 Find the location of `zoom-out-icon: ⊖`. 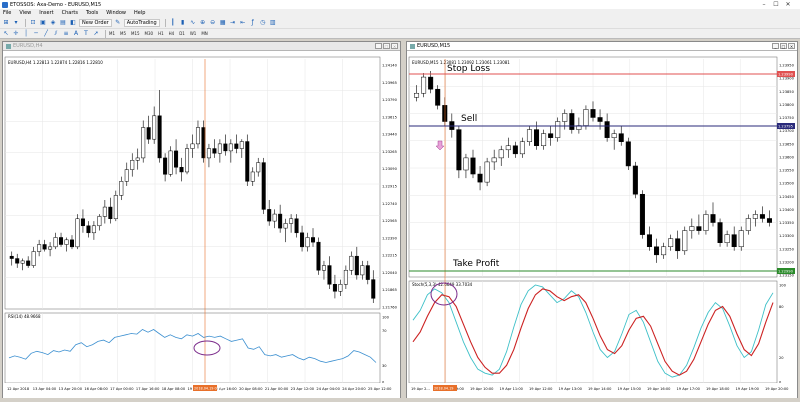

zoom-out-icon: ⊖ is located at coordinates (213, 23).